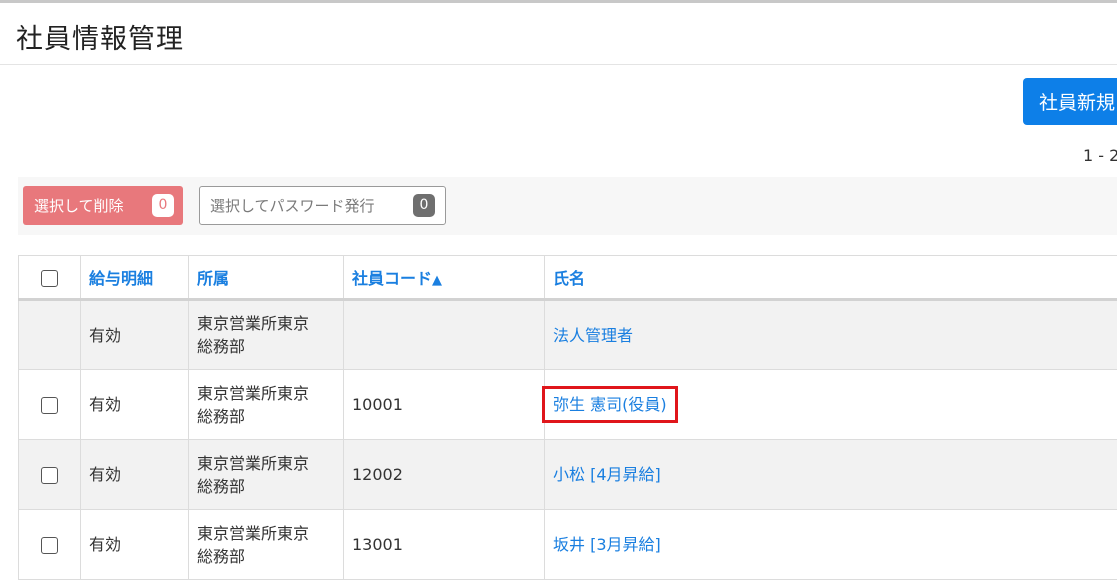 The height and width of the screenshot is (580, 1117). I want to click on table-row: 有効 東京営業所東京 総務部 13001 坂井 [3月昇給], so click(568, 545).